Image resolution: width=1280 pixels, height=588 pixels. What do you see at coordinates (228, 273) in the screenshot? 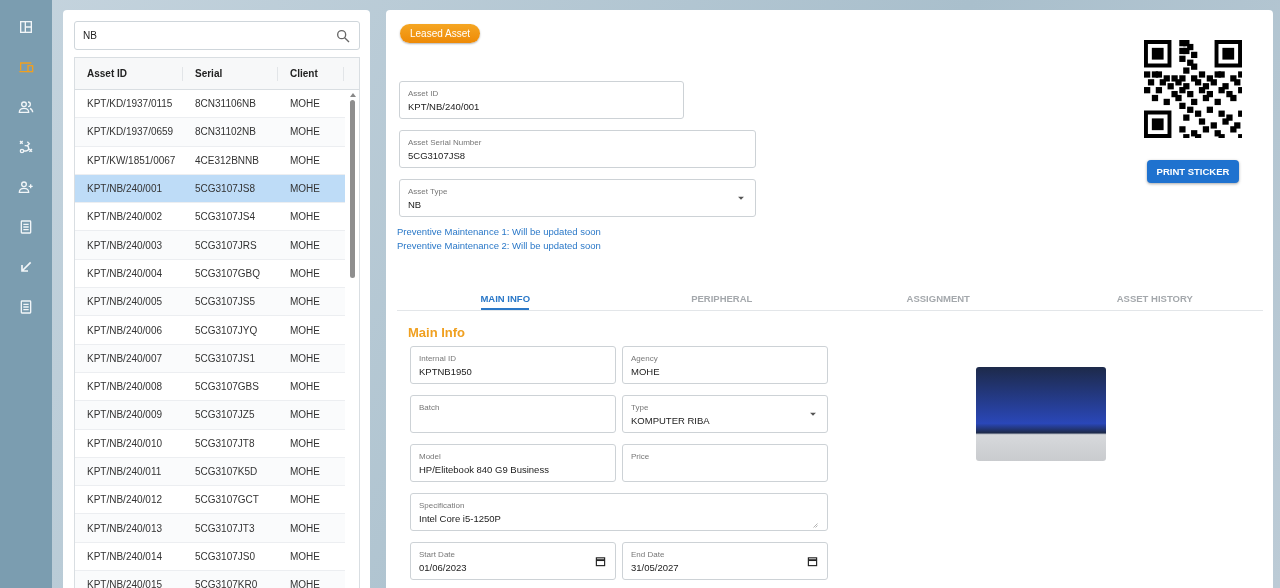
I see `table-cell-text: 5CG3107GBQ` at bounding box center [228, 273].